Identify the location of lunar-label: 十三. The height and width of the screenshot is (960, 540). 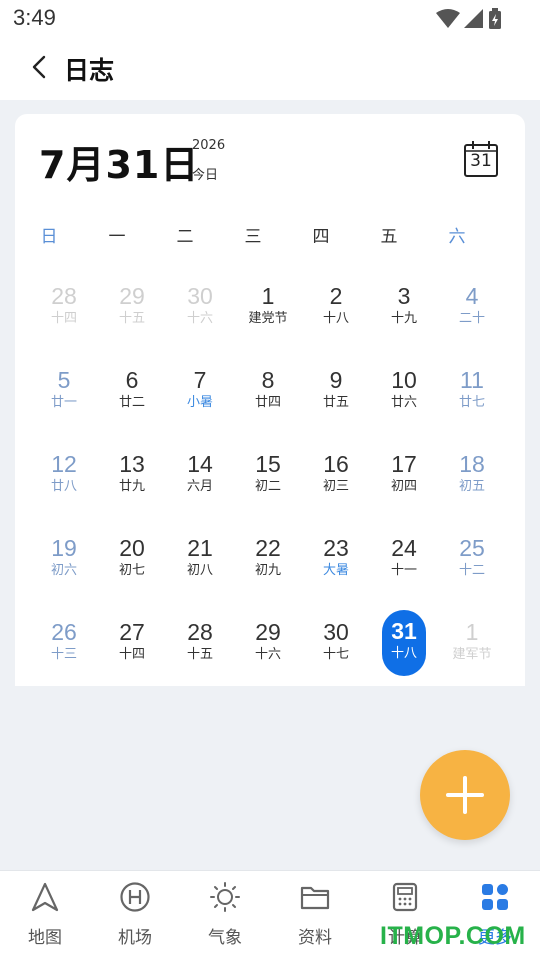
(63, 654).